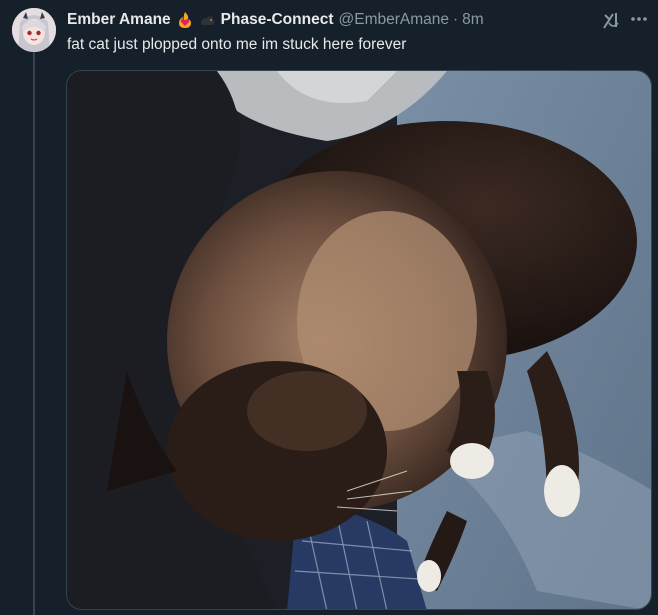 The height and width of the screenshot is (615, 658). Describe the element at coordinates (208, 20) in the screenshot. I see `black-cat-emoji-icon` at that location.